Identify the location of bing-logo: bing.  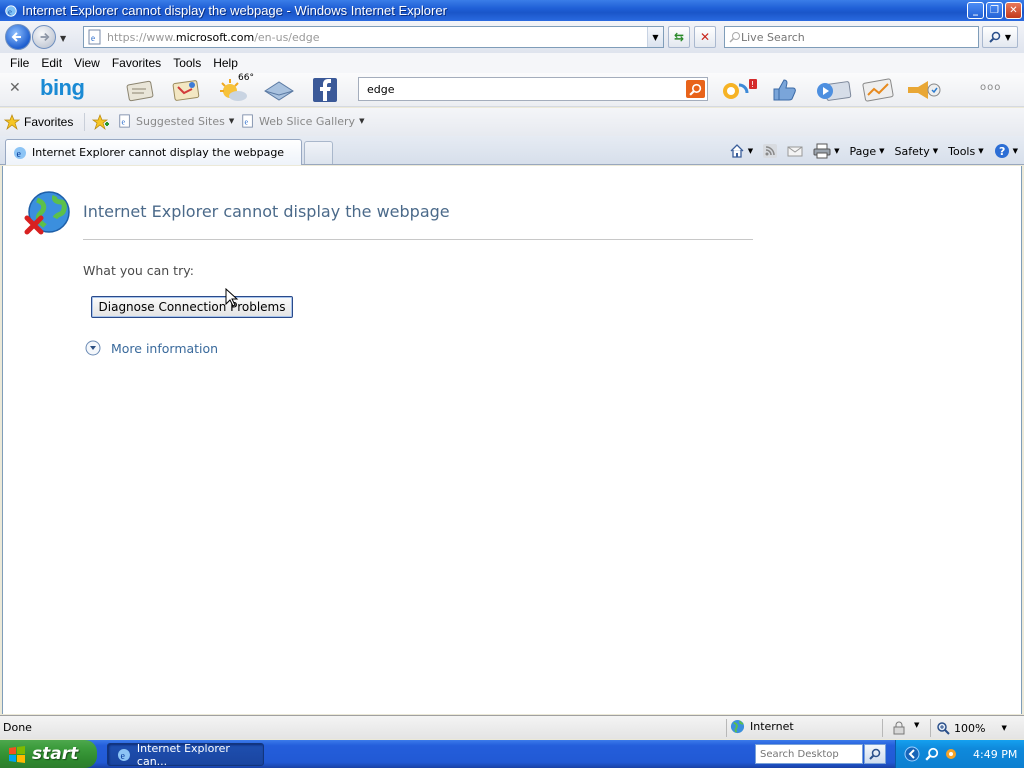
(62, 88).